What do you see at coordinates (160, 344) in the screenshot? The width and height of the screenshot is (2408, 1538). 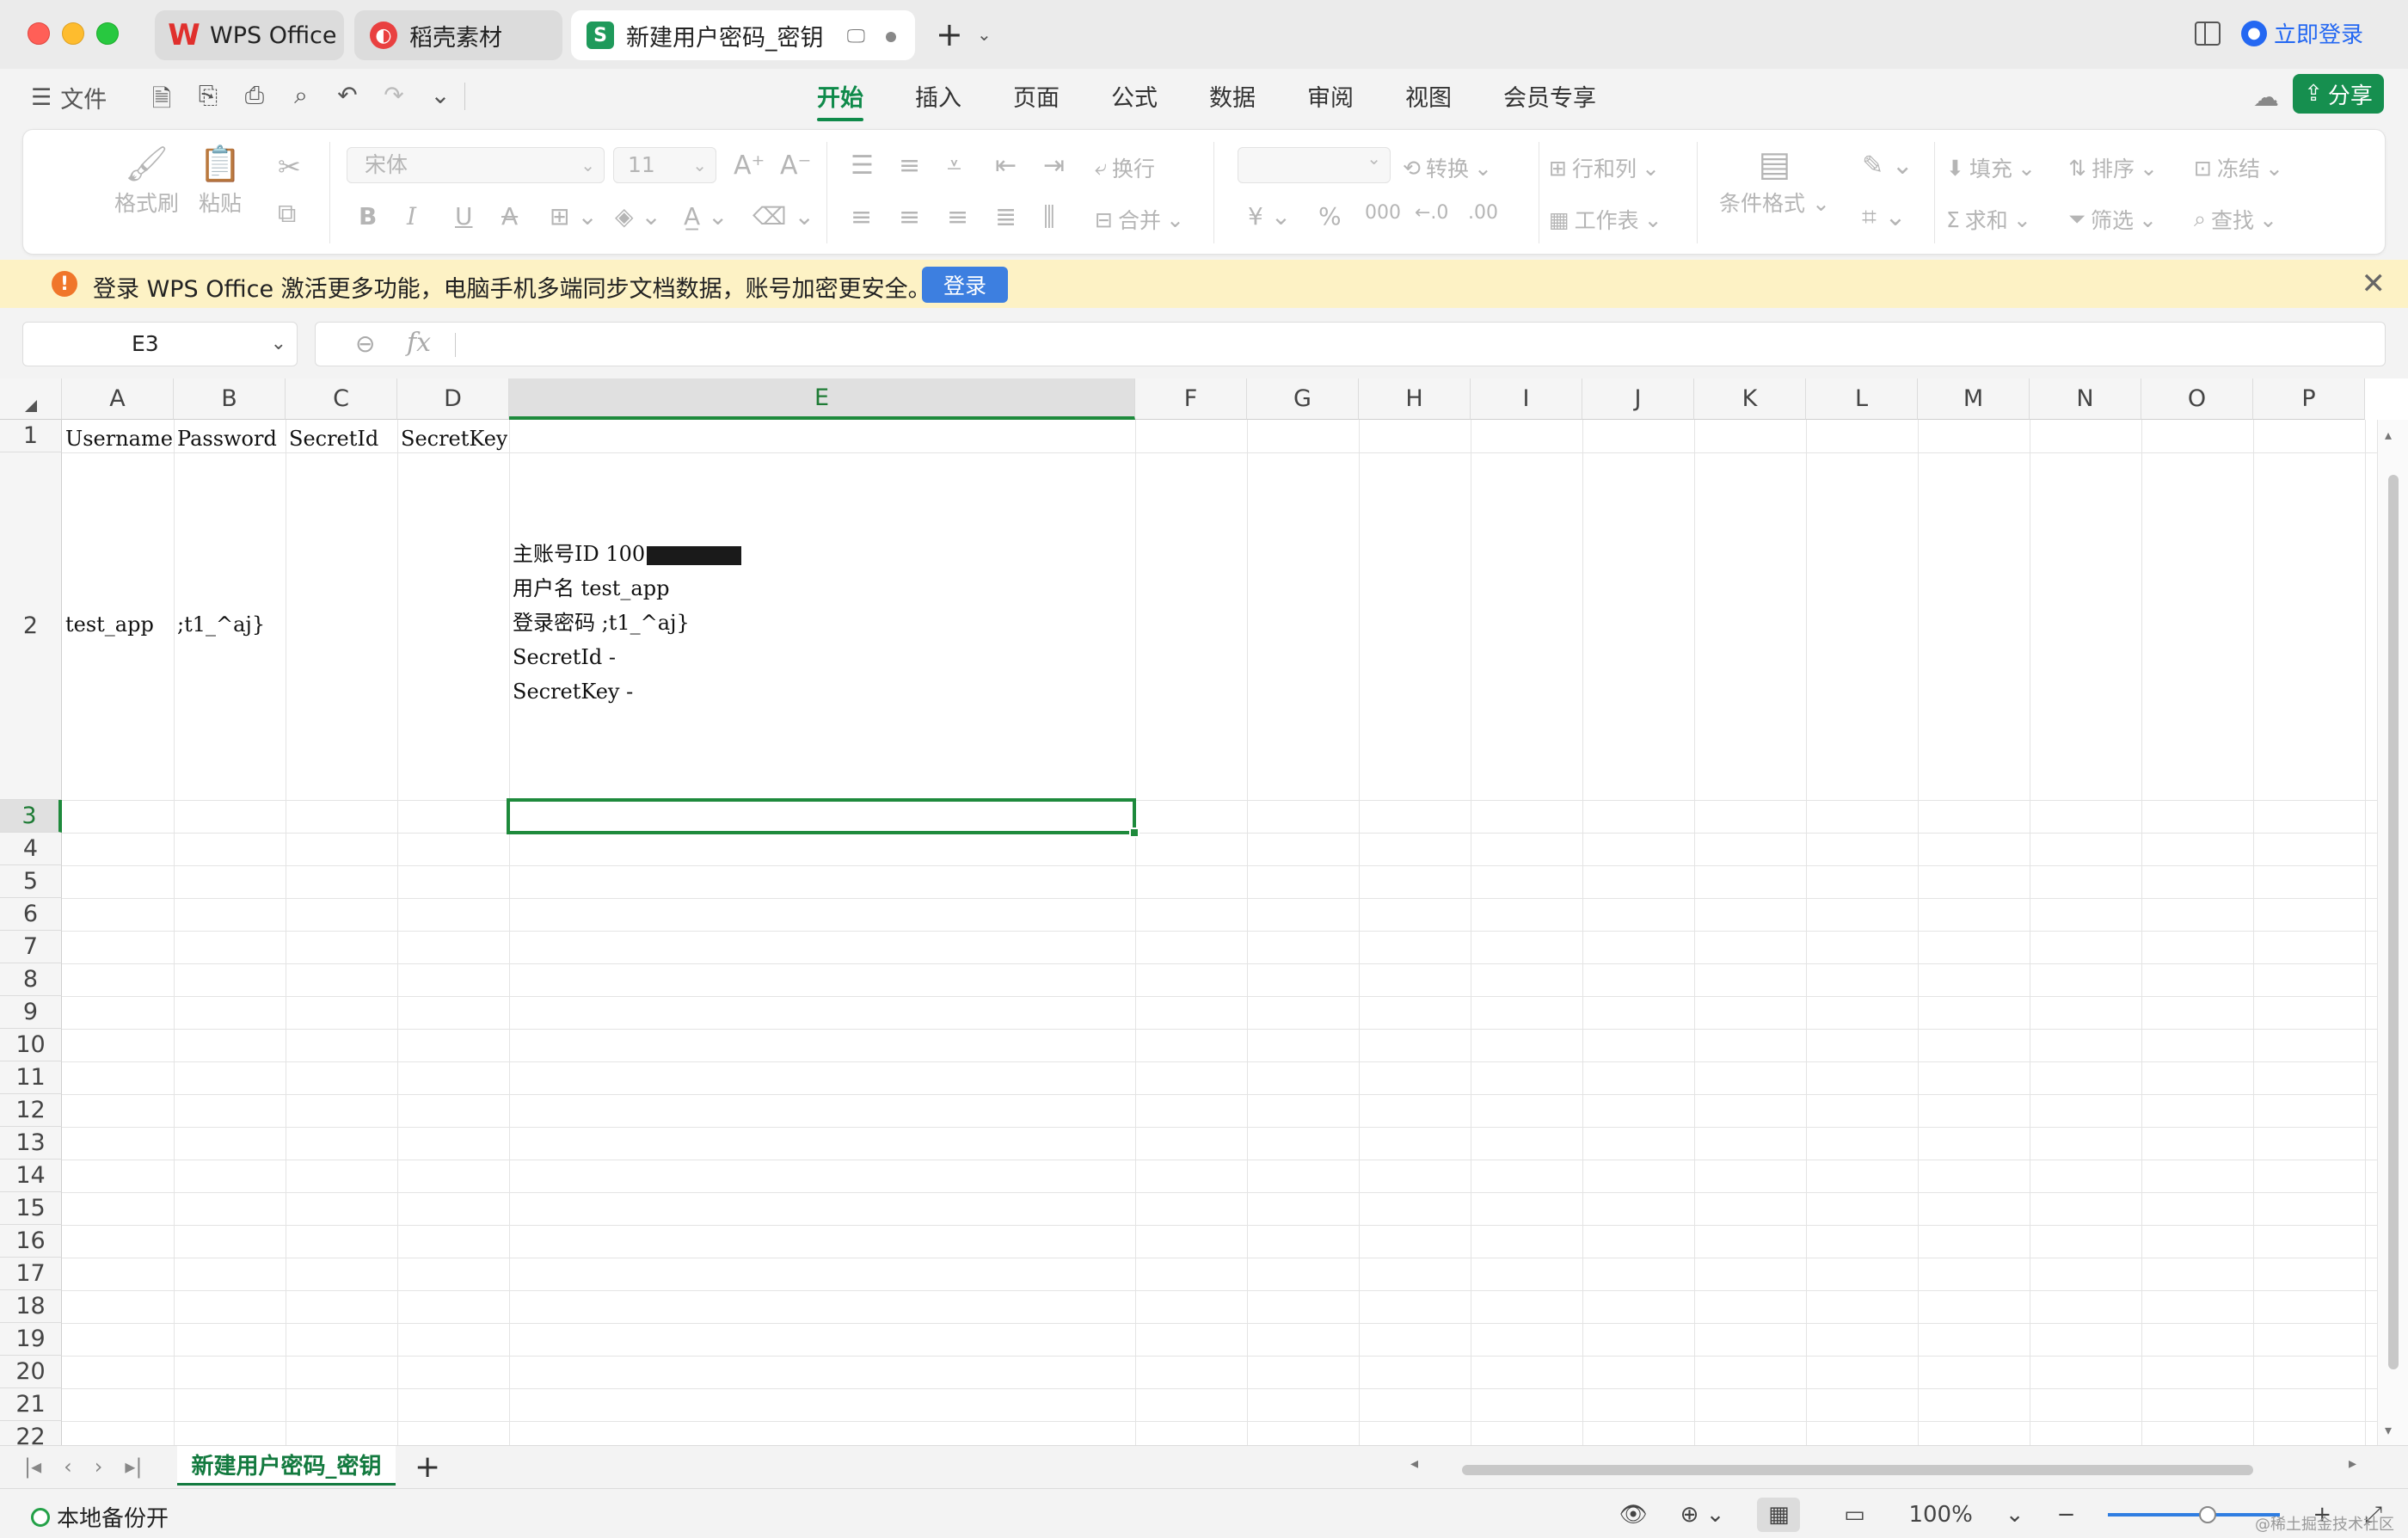 I see `name-box: E3 ⌄` at bounding box center [160, 344].